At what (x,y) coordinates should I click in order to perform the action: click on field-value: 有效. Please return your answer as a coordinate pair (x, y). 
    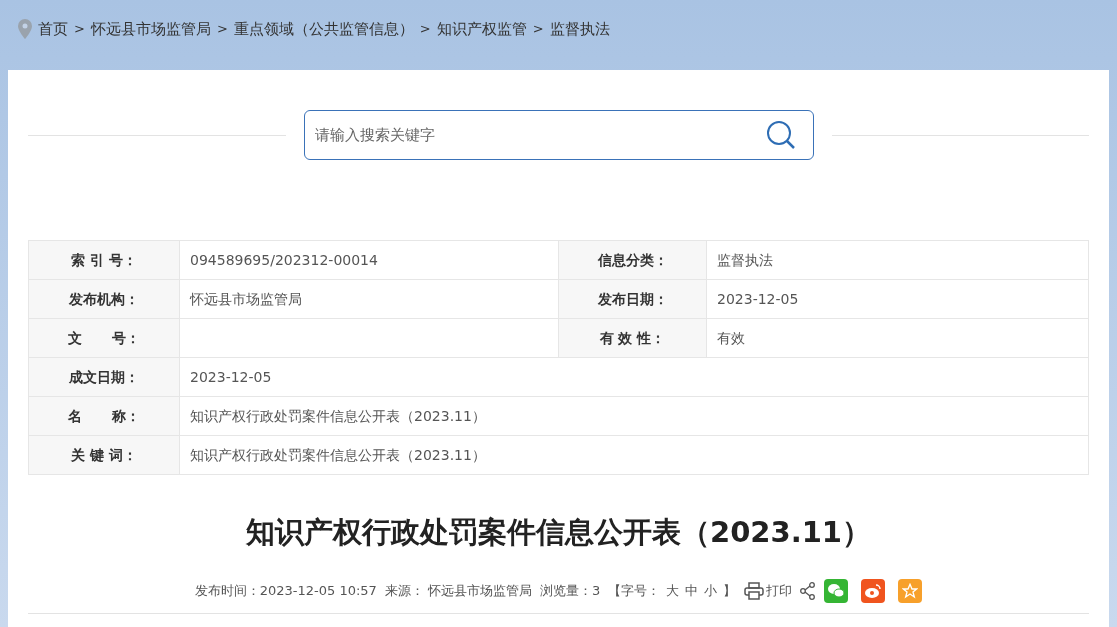
    Looking at the image, I should click on (897, 338).